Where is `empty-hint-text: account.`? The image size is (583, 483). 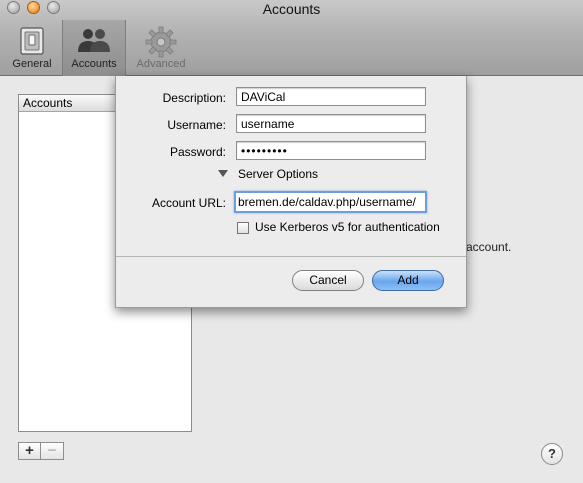 empty-hint-text: account. is located at coordinates (489, 247).